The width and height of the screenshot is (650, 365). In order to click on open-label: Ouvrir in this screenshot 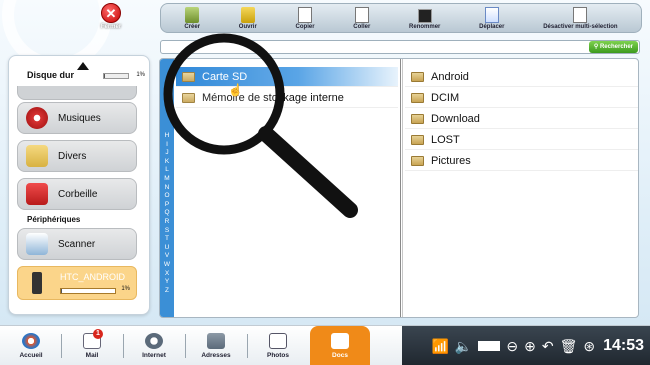, I will do `click(247, 27)`.